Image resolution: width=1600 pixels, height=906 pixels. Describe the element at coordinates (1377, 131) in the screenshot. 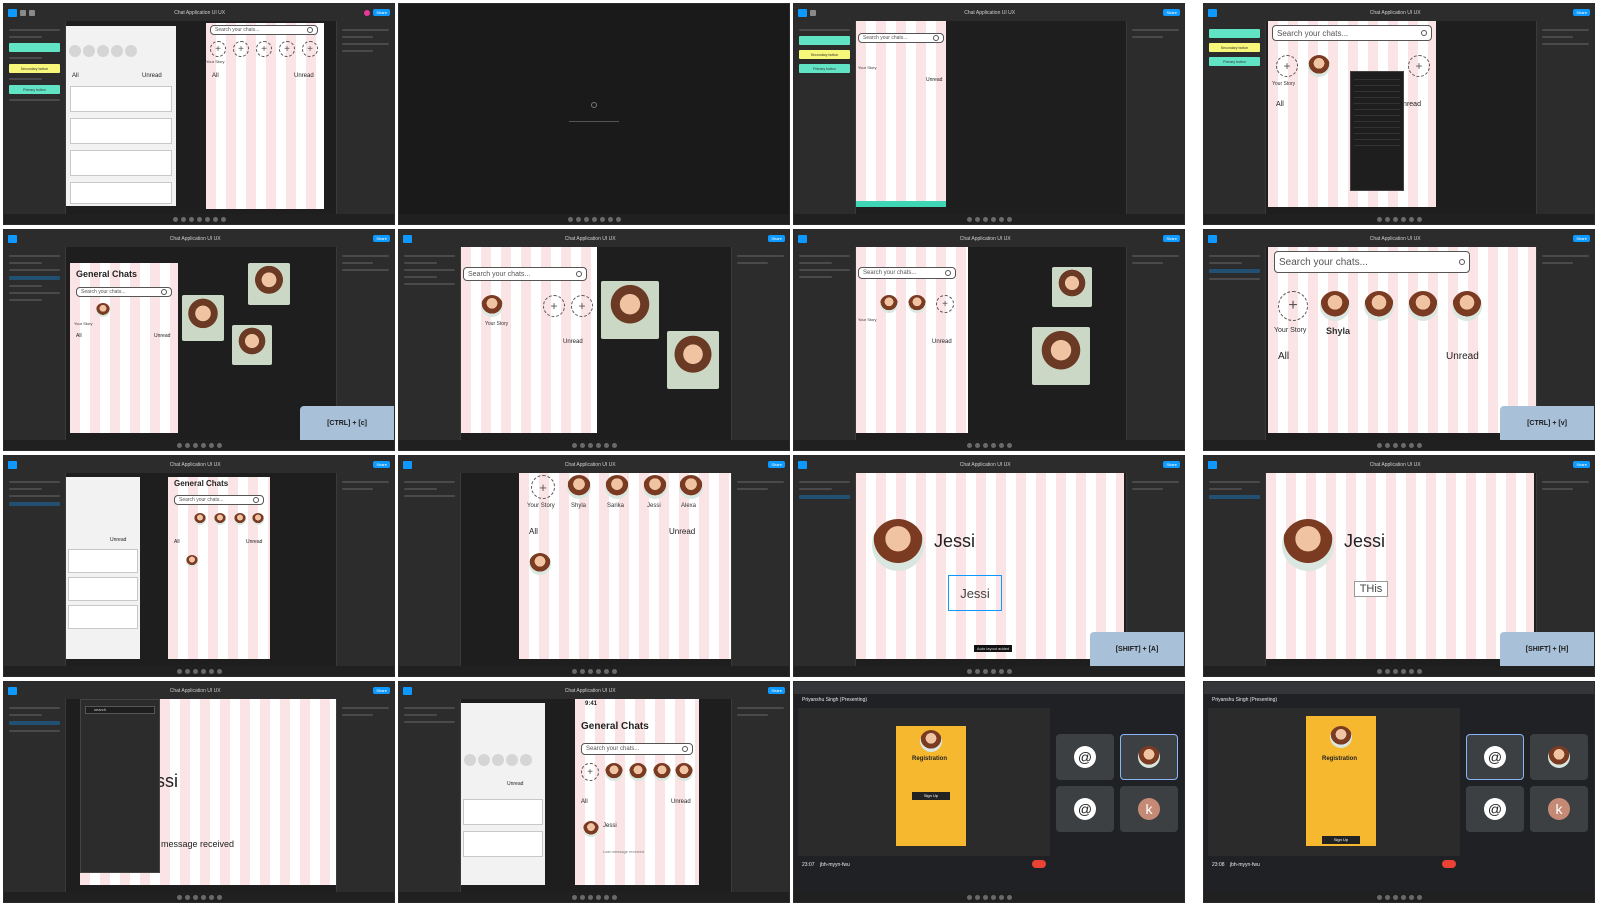

I see `context-menu` at that location.